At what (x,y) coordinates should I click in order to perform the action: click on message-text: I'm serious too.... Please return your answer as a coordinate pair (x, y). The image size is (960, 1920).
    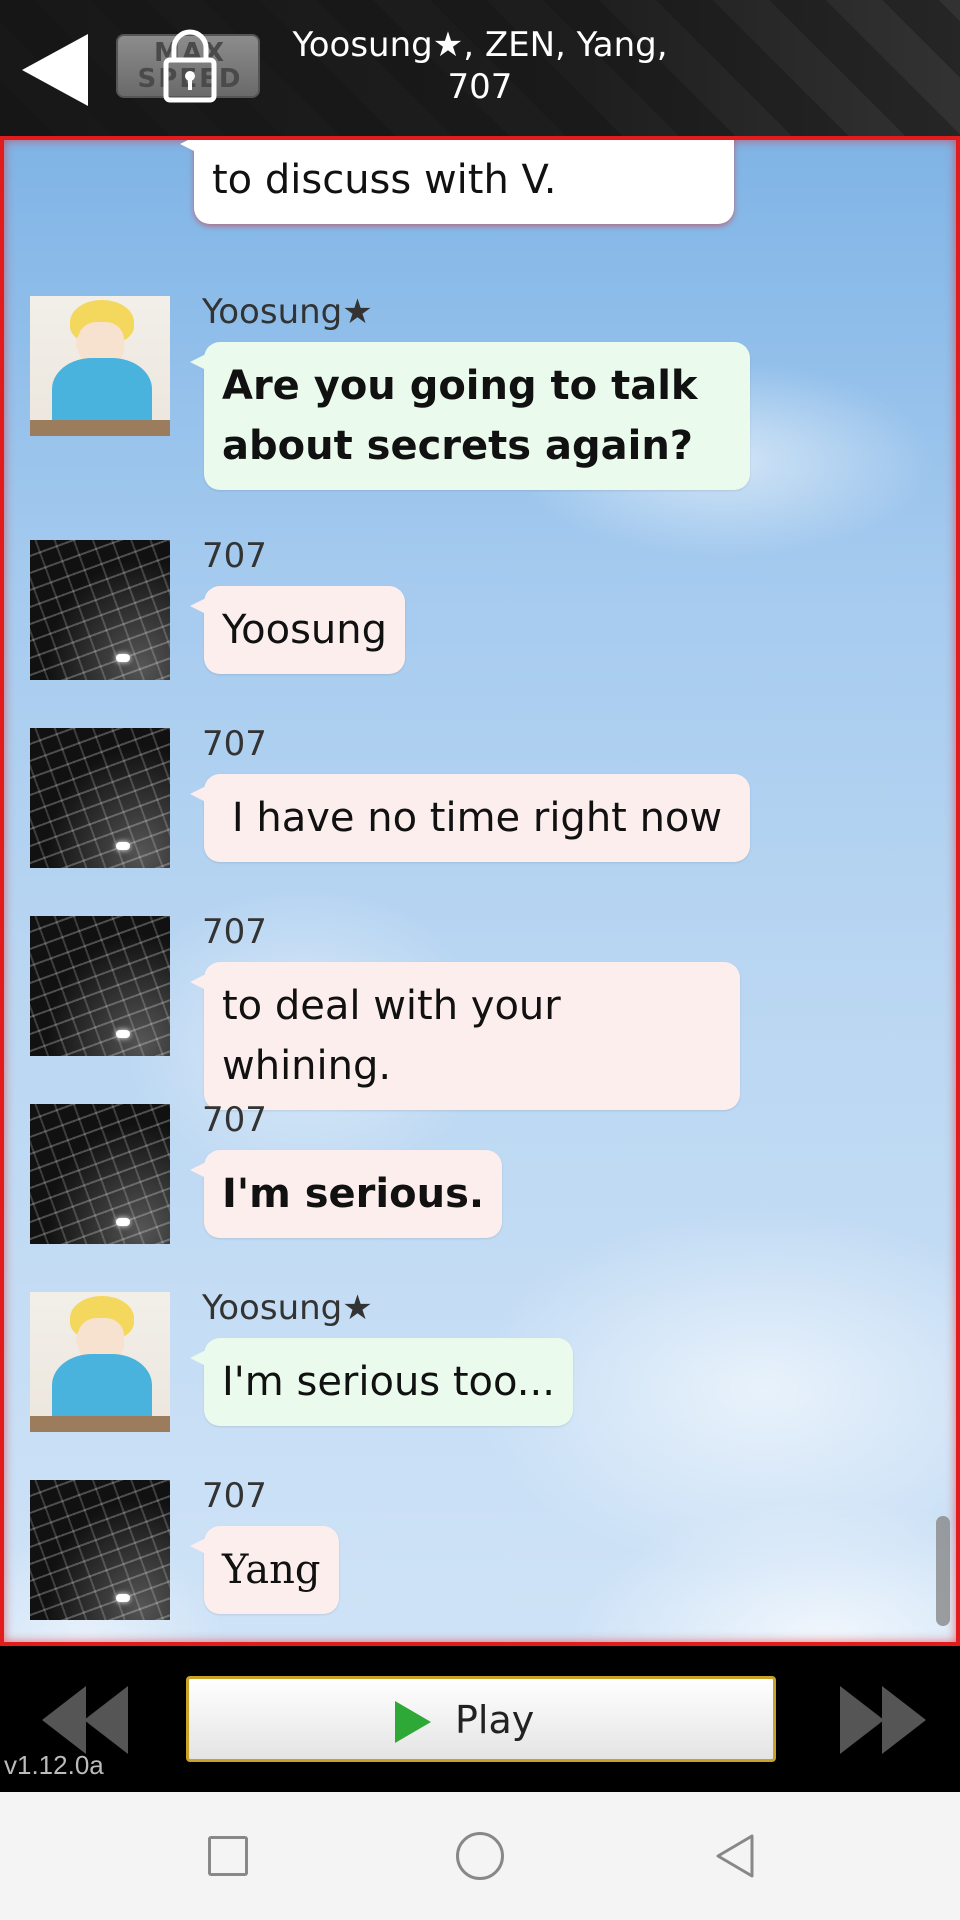
    Looking at the image, I should click on (388, 1382).